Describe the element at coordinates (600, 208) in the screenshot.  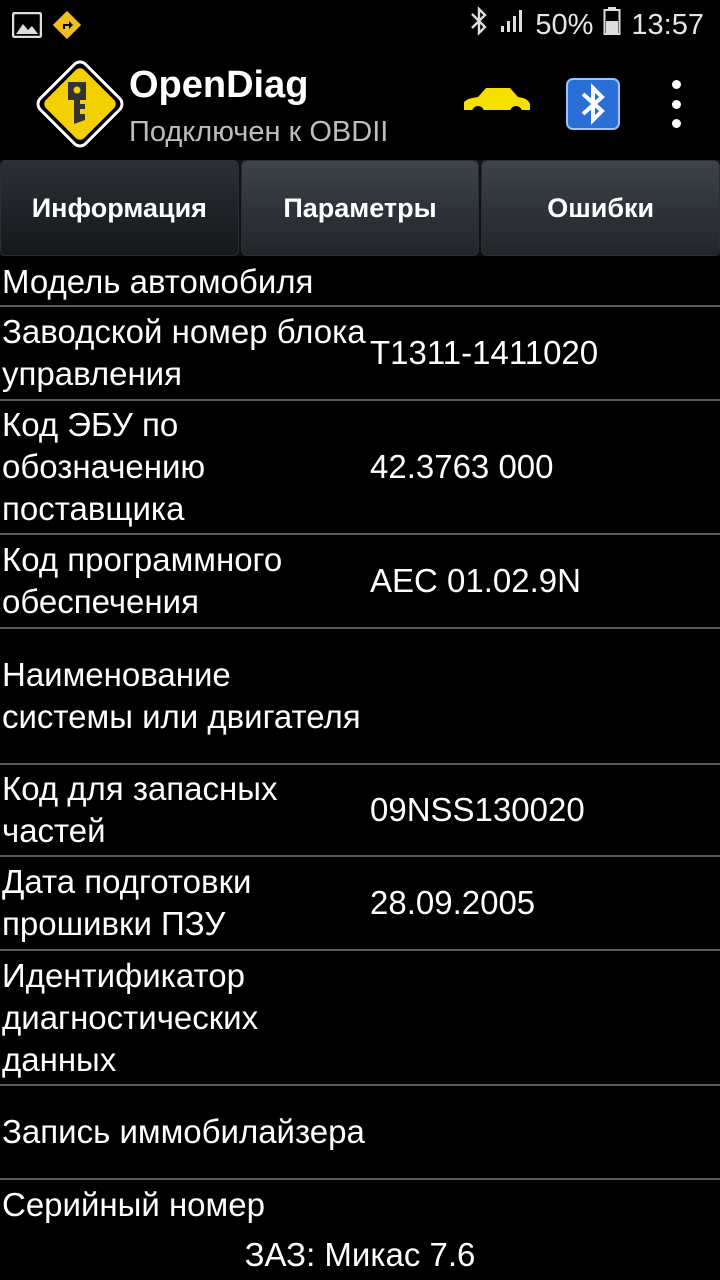
I see `tab-errors: Ошибки` at that location.